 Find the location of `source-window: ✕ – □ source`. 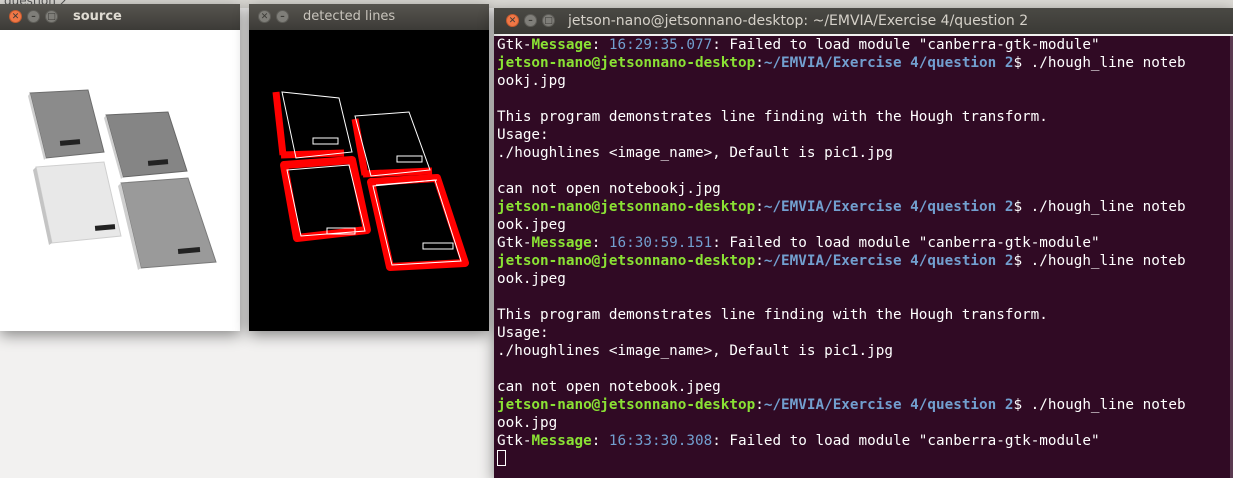

source-window: ✕ – □ source is located at coordinates (120, 167).